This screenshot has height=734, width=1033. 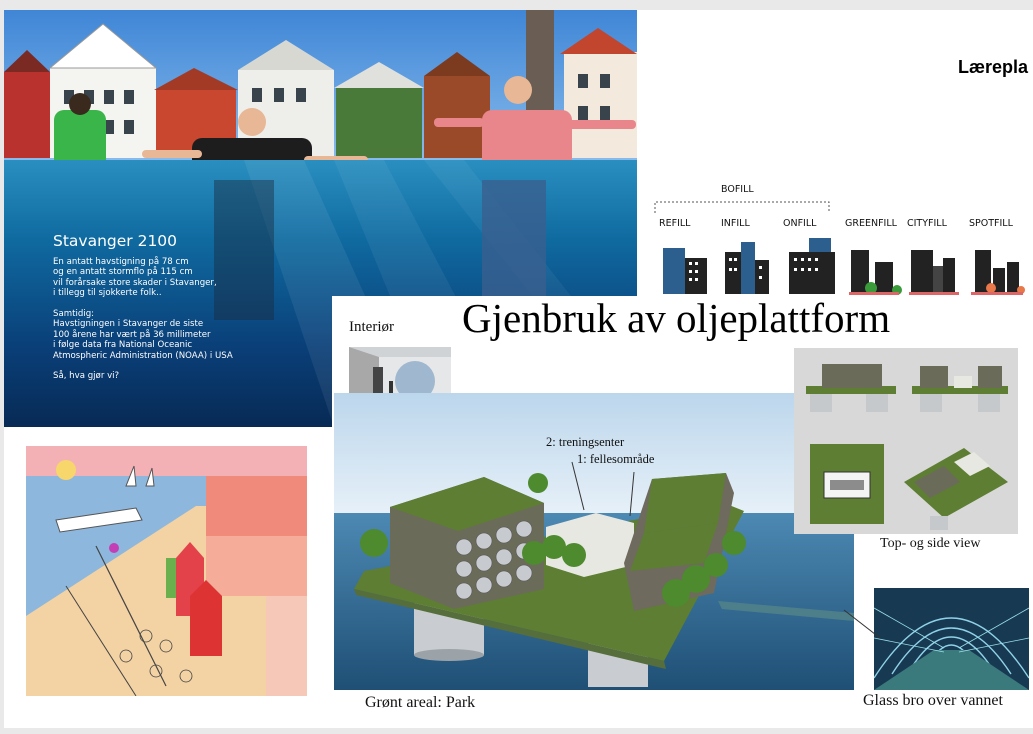 I want to click on body-line: Atmospheric Administration (NOAA) i USA, so click(x=143, y=355).